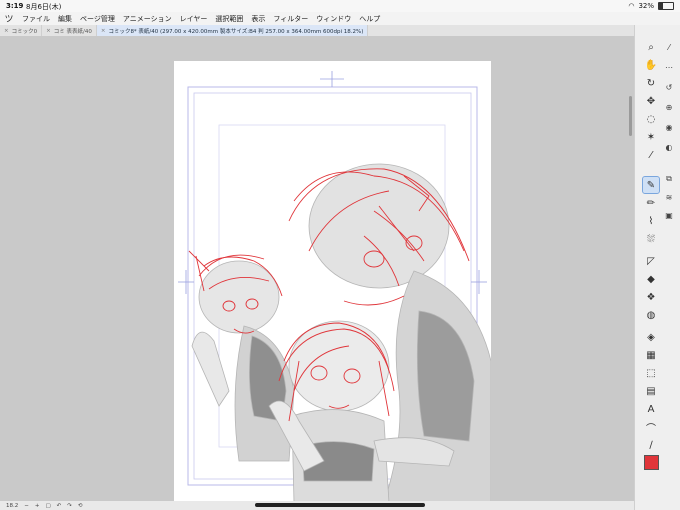  Describe the element at coordinates (651, 261) in the screenshot. I see `ruler-icon: ◸` at that location.